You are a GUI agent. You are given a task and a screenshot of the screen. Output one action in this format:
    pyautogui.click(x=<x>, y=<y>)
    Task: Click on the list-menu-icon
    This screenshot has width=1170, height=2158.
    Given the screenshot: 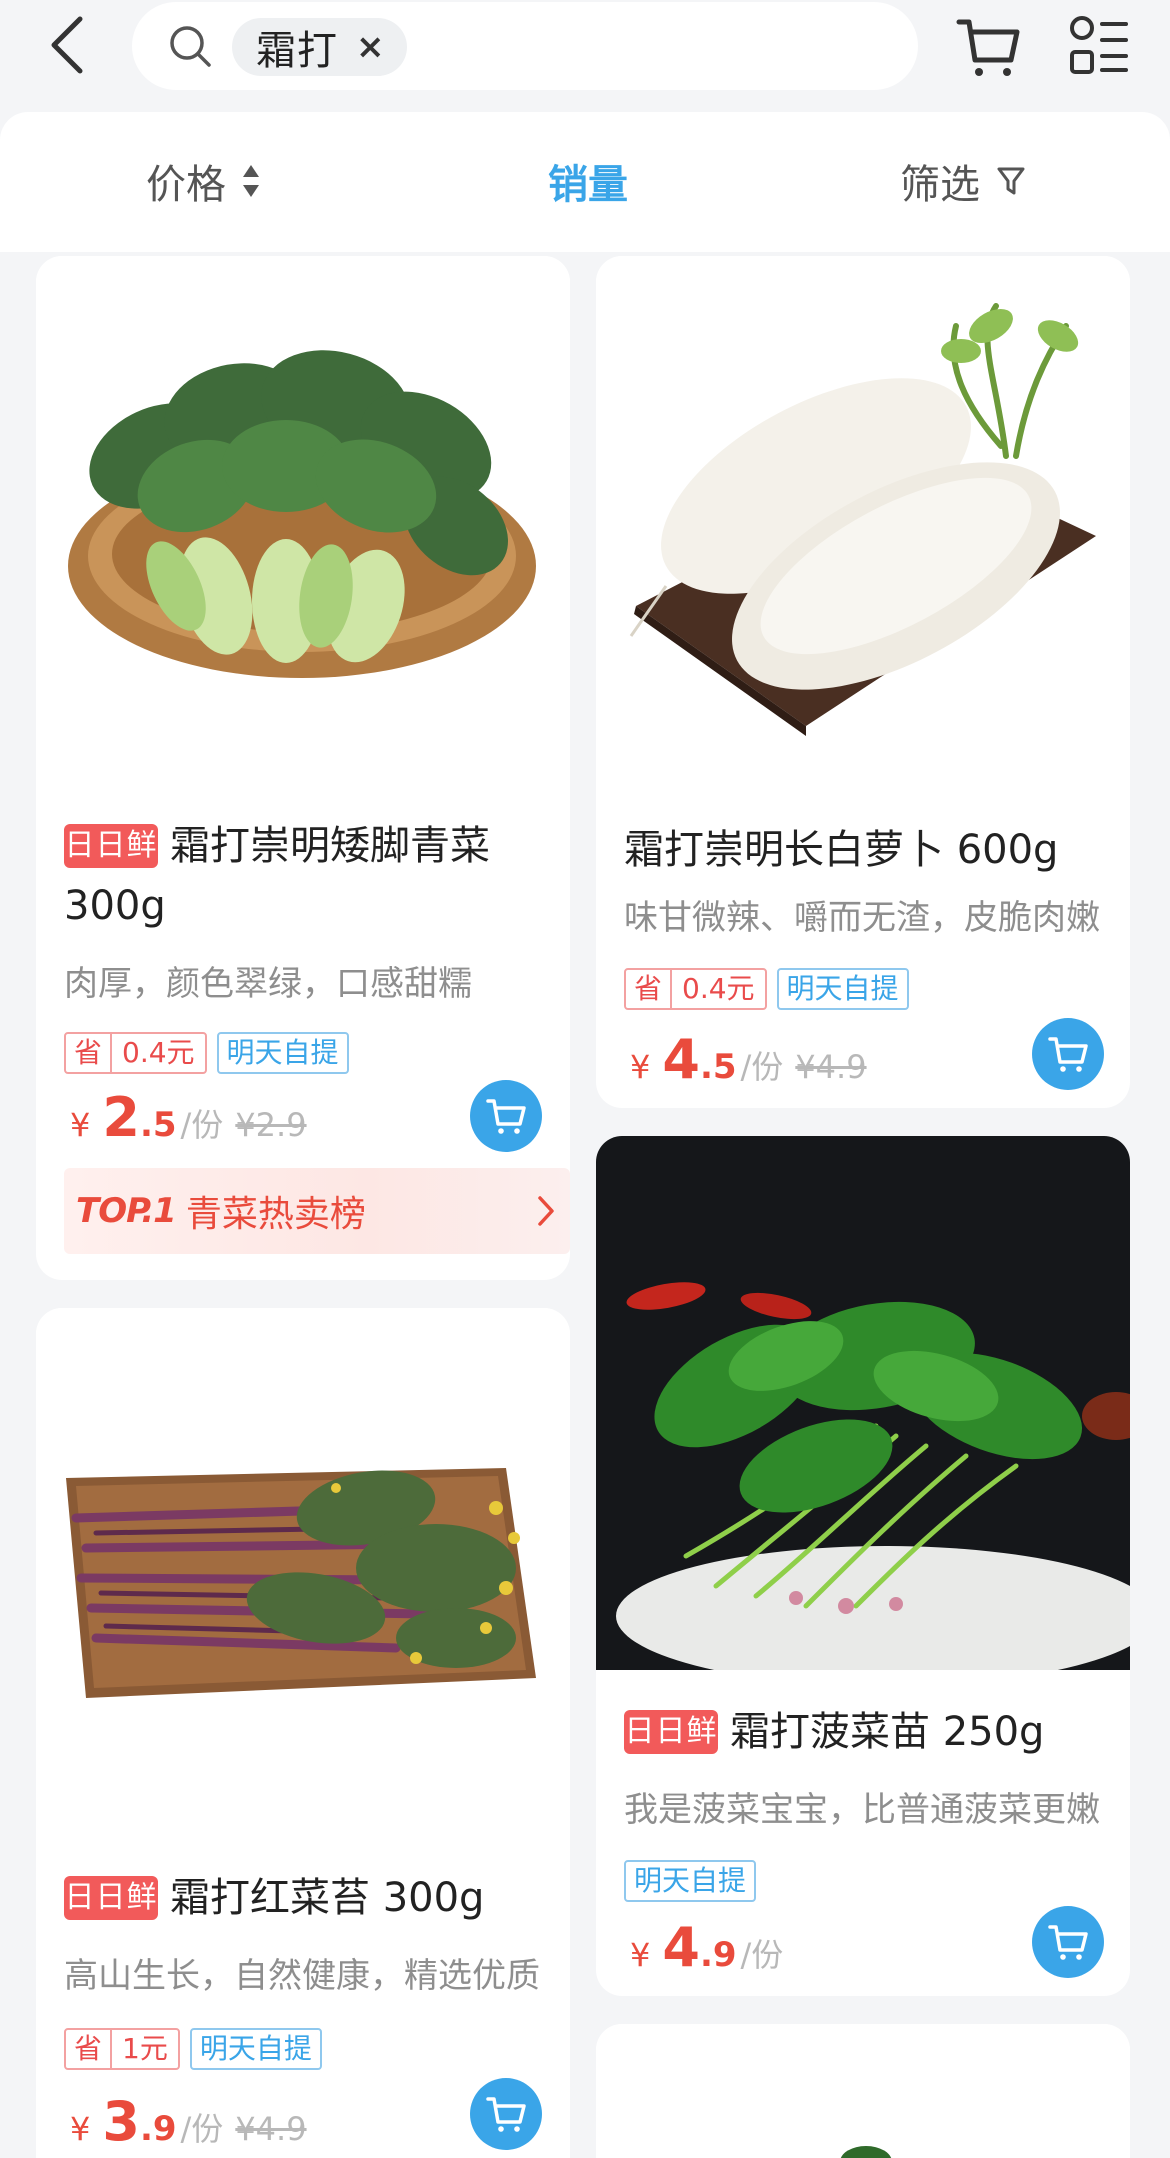 What is the action you would take?
    pyautogui.click(x=1099, y=44)
    